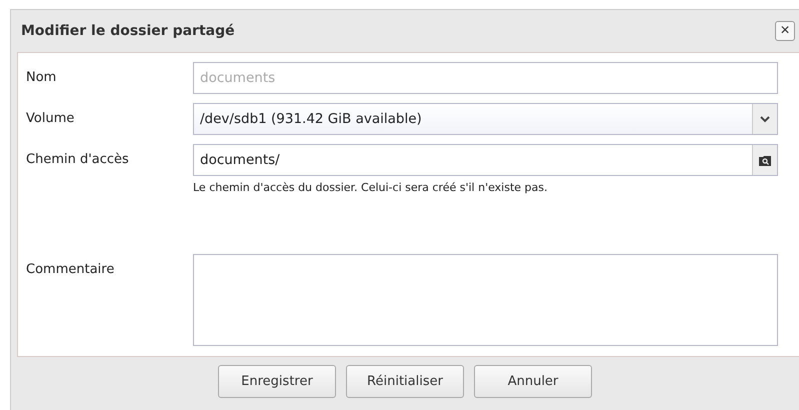  I want to click on dialog-title: Modifier le dossier partagé, so click(128, 31).